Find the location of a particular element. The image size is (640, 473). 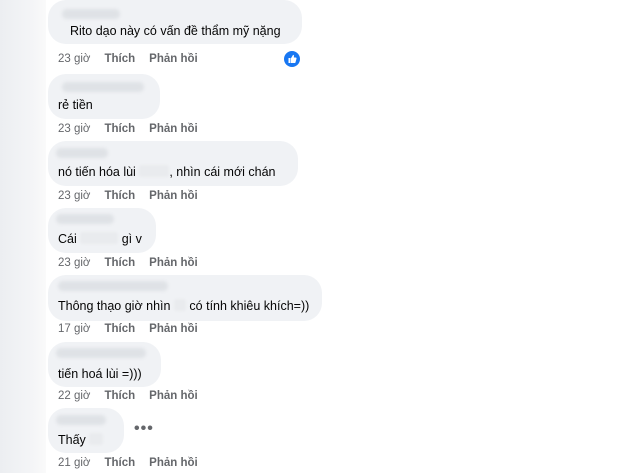

comment-text: Rito dạo này có vấn đề thẩm mỹ nặng is located at coordinates (175, 31).